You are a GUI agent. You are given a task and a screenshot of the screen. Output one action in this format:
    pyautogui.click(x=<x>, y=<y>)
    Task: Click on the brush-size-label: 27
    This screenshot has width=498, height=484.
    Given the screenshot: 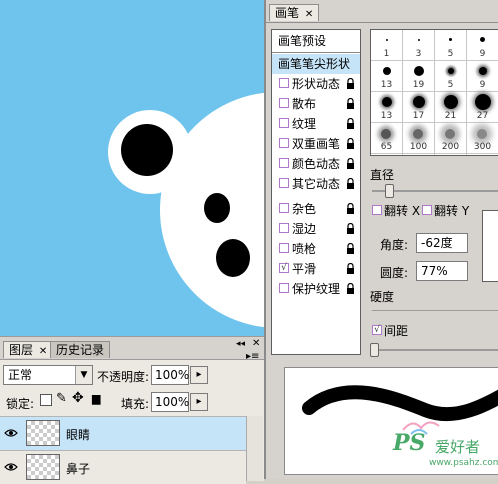 What is the action you would take?
    pyautogui.click(x=482, y=116)
    